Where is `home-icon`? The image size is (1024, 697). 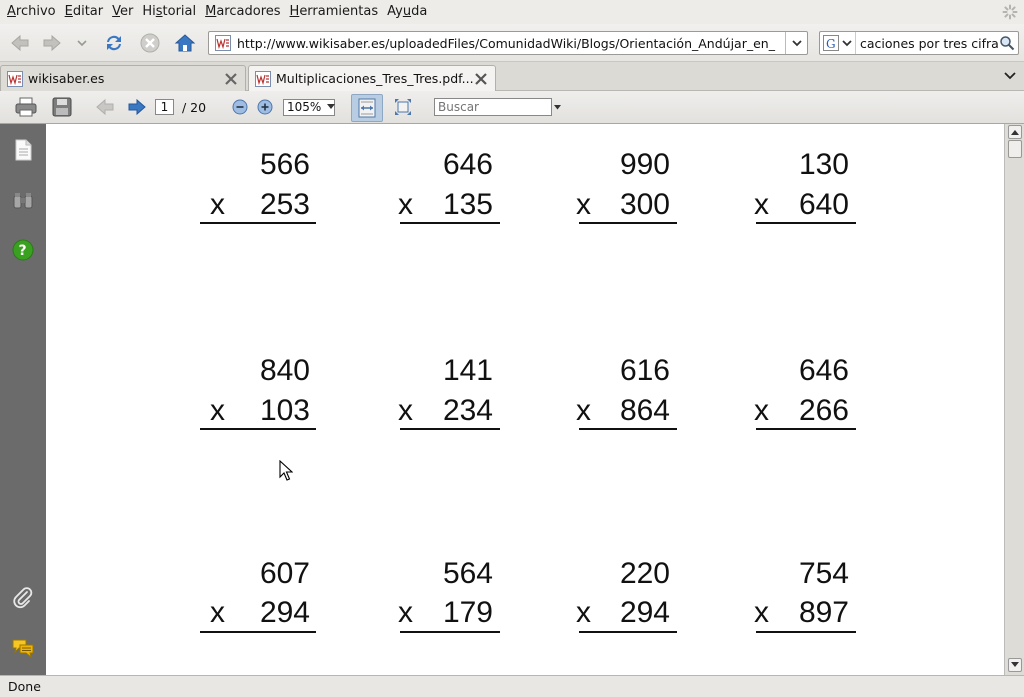 home-icon is located at coordinates (185, 43).